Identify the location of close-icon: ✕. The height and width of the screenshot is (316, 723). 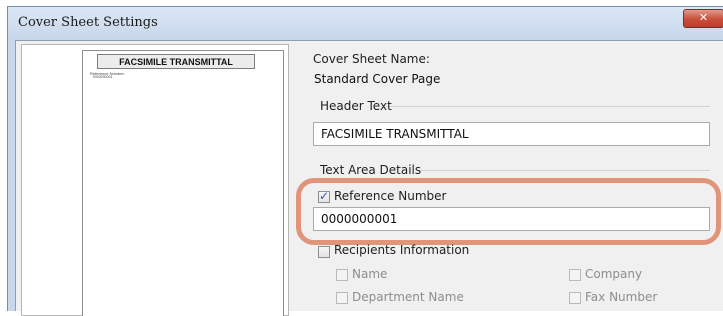
(703, 17).